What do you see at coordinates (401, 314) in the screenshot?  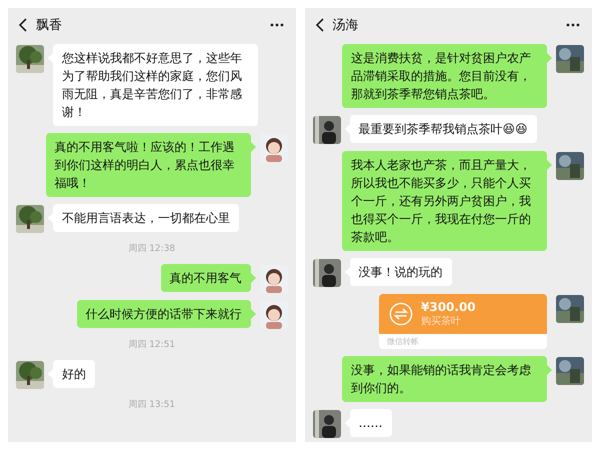 I see `transfer-icon` at bounding box center [401, 314].